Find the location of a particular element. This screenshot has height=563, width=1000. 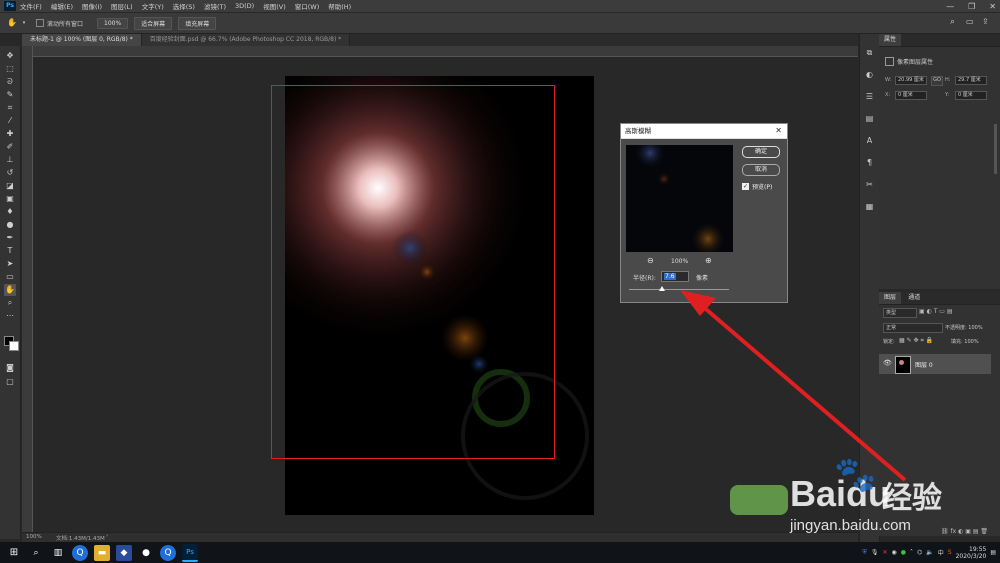

file-explorer-icon: ▬ is located at coordinates (102, 552).